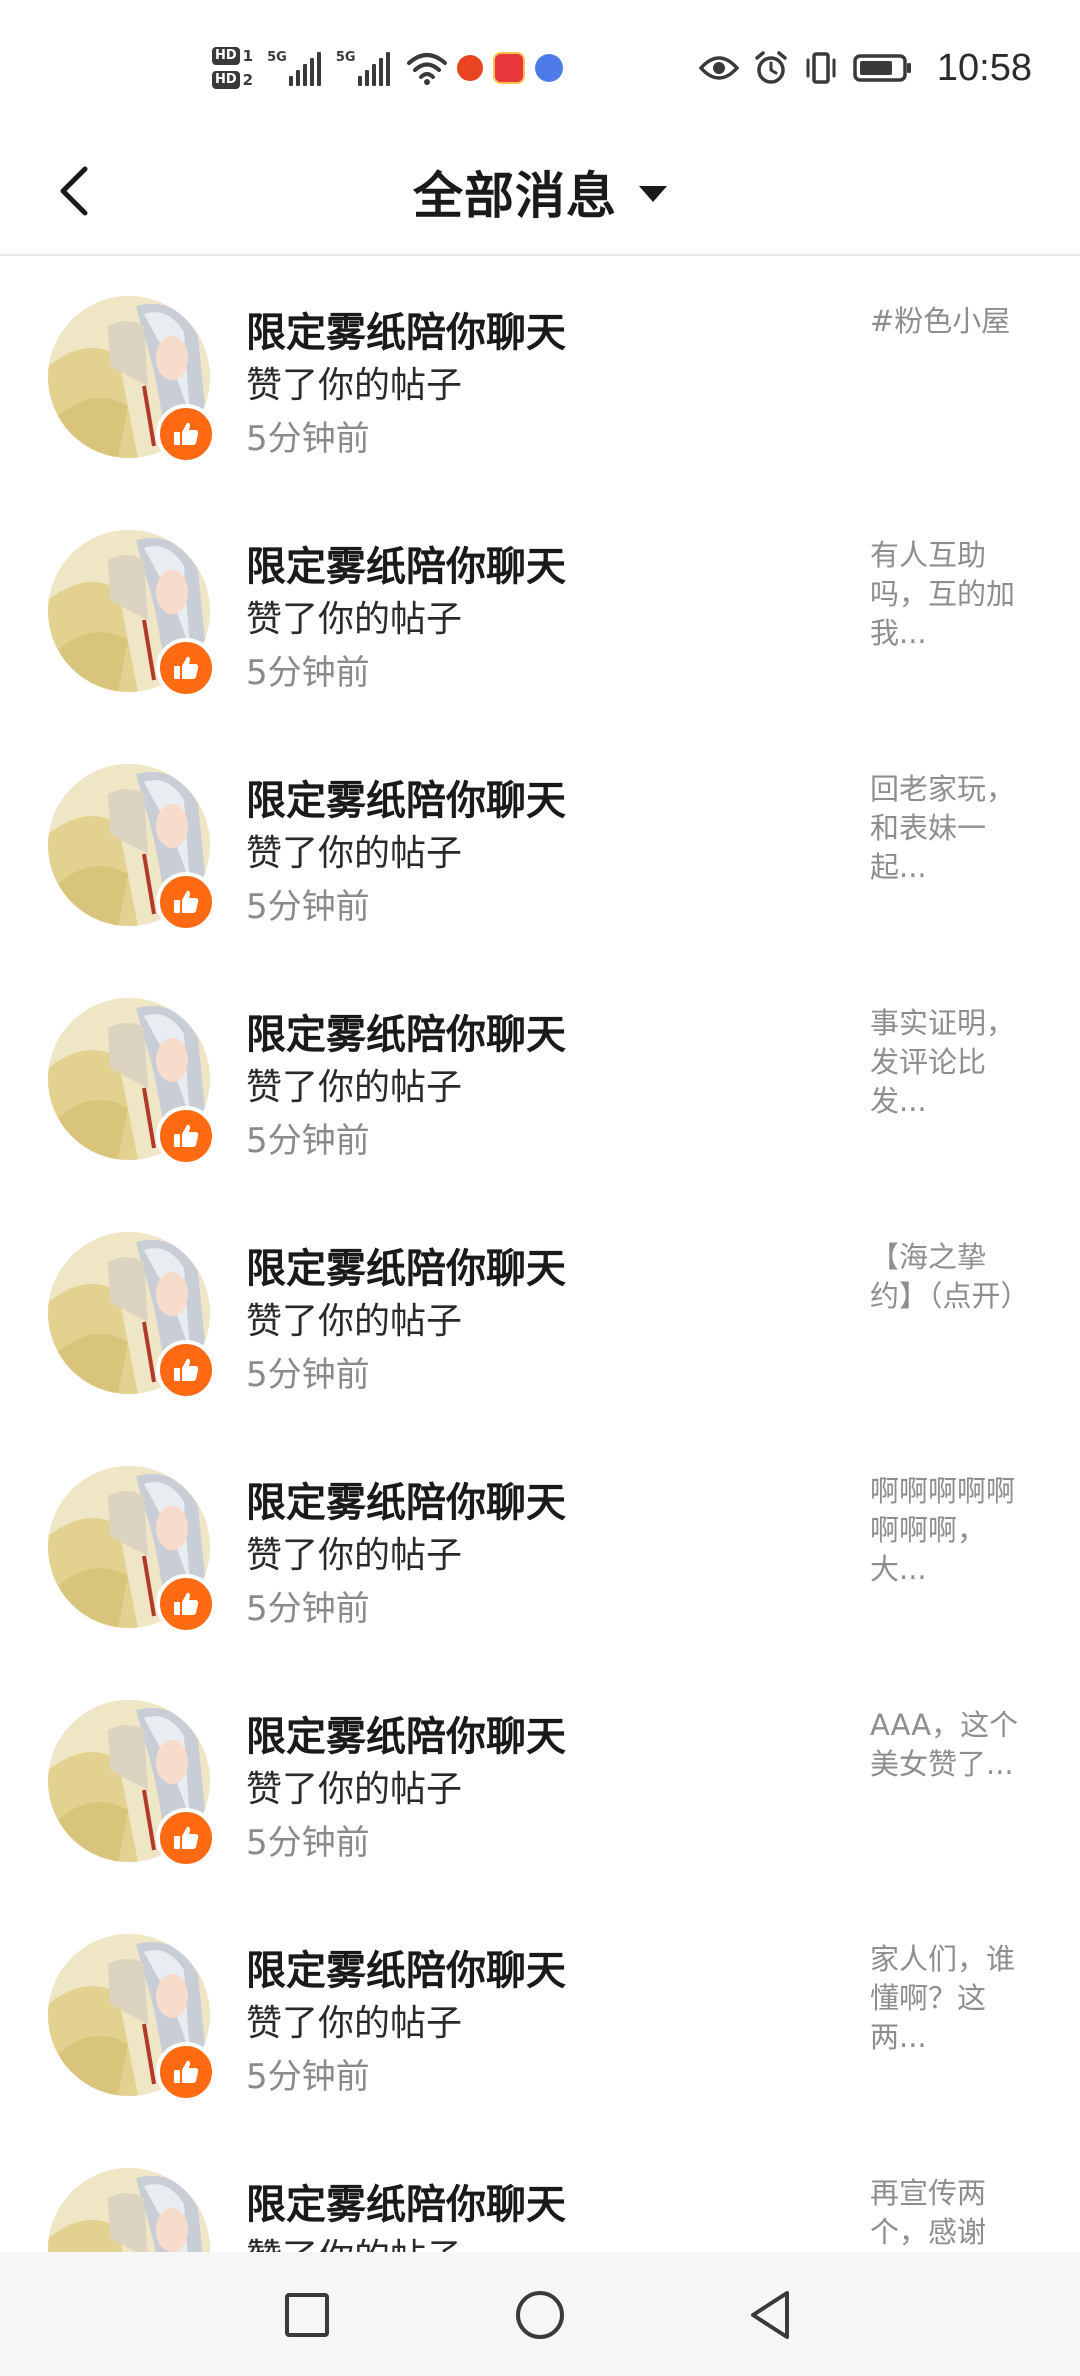 Image resolution: width=1080 pixels, height=2376 pixels. What do you see at coordinates (940, 321) in the screenshot?
I see `post-snippet: #粉色小屋` at bounding box center [940, 321].